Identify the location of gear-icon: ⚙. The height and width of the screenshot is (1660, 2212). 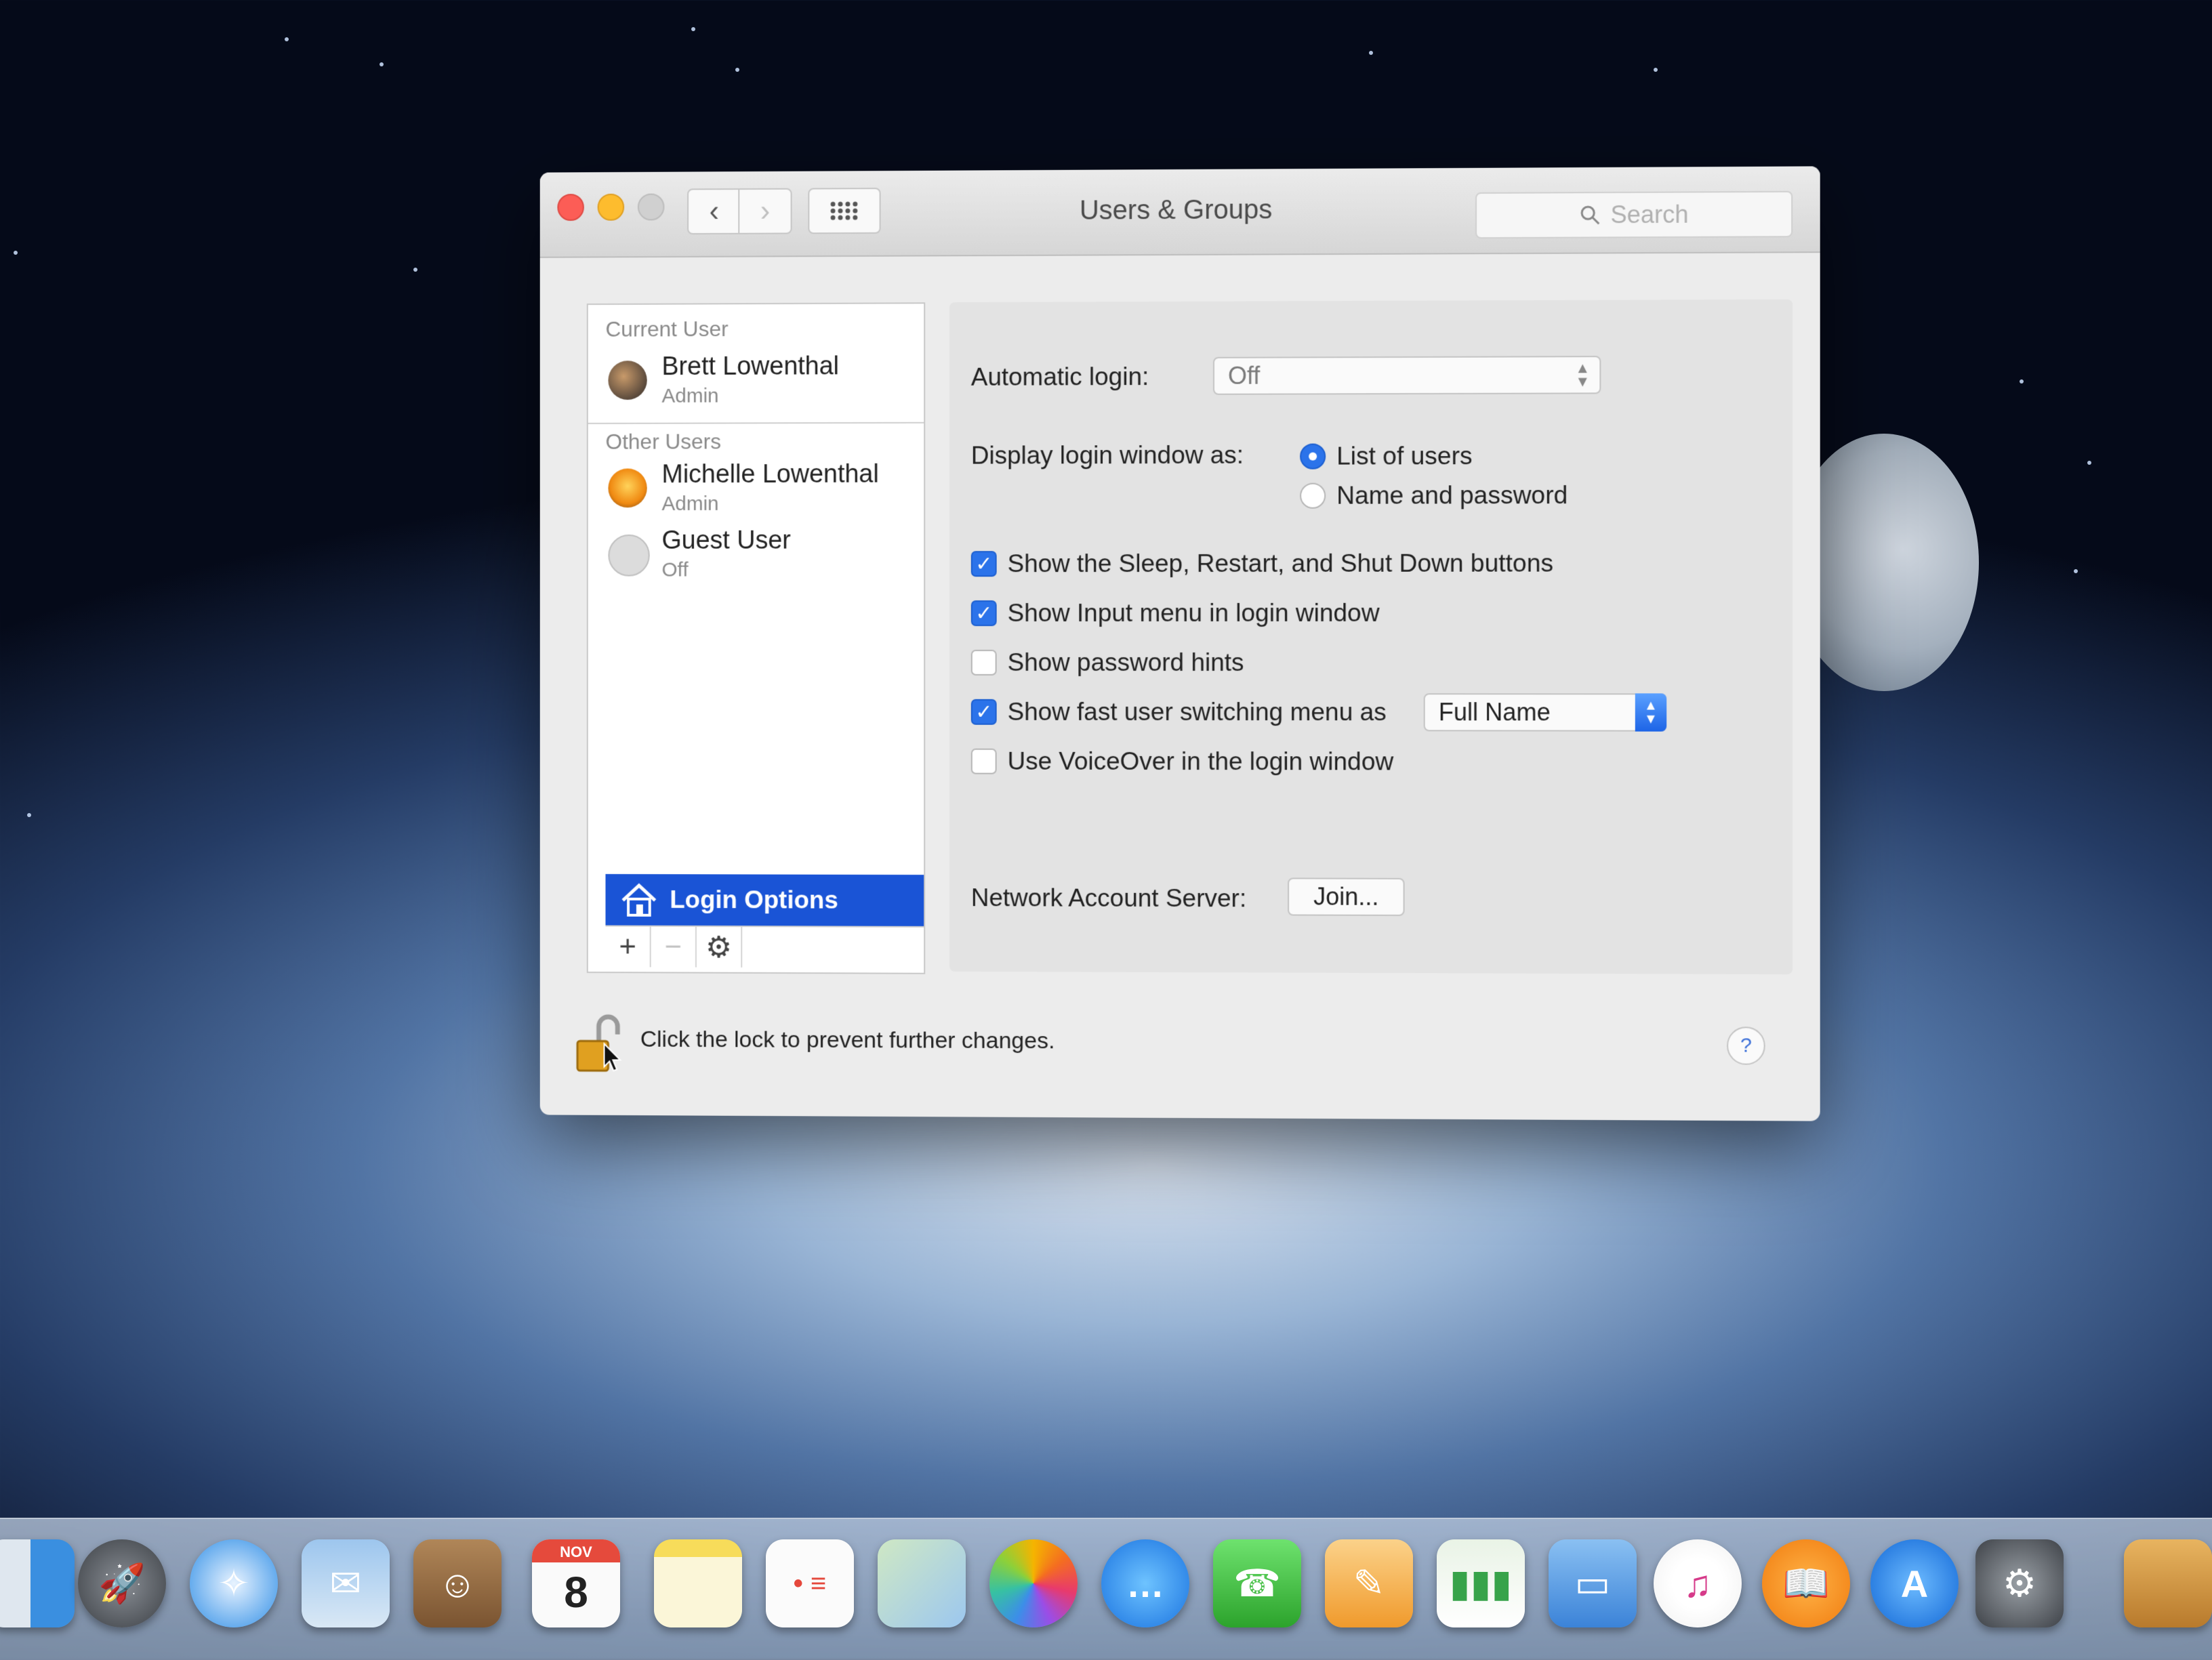
(719, 947).